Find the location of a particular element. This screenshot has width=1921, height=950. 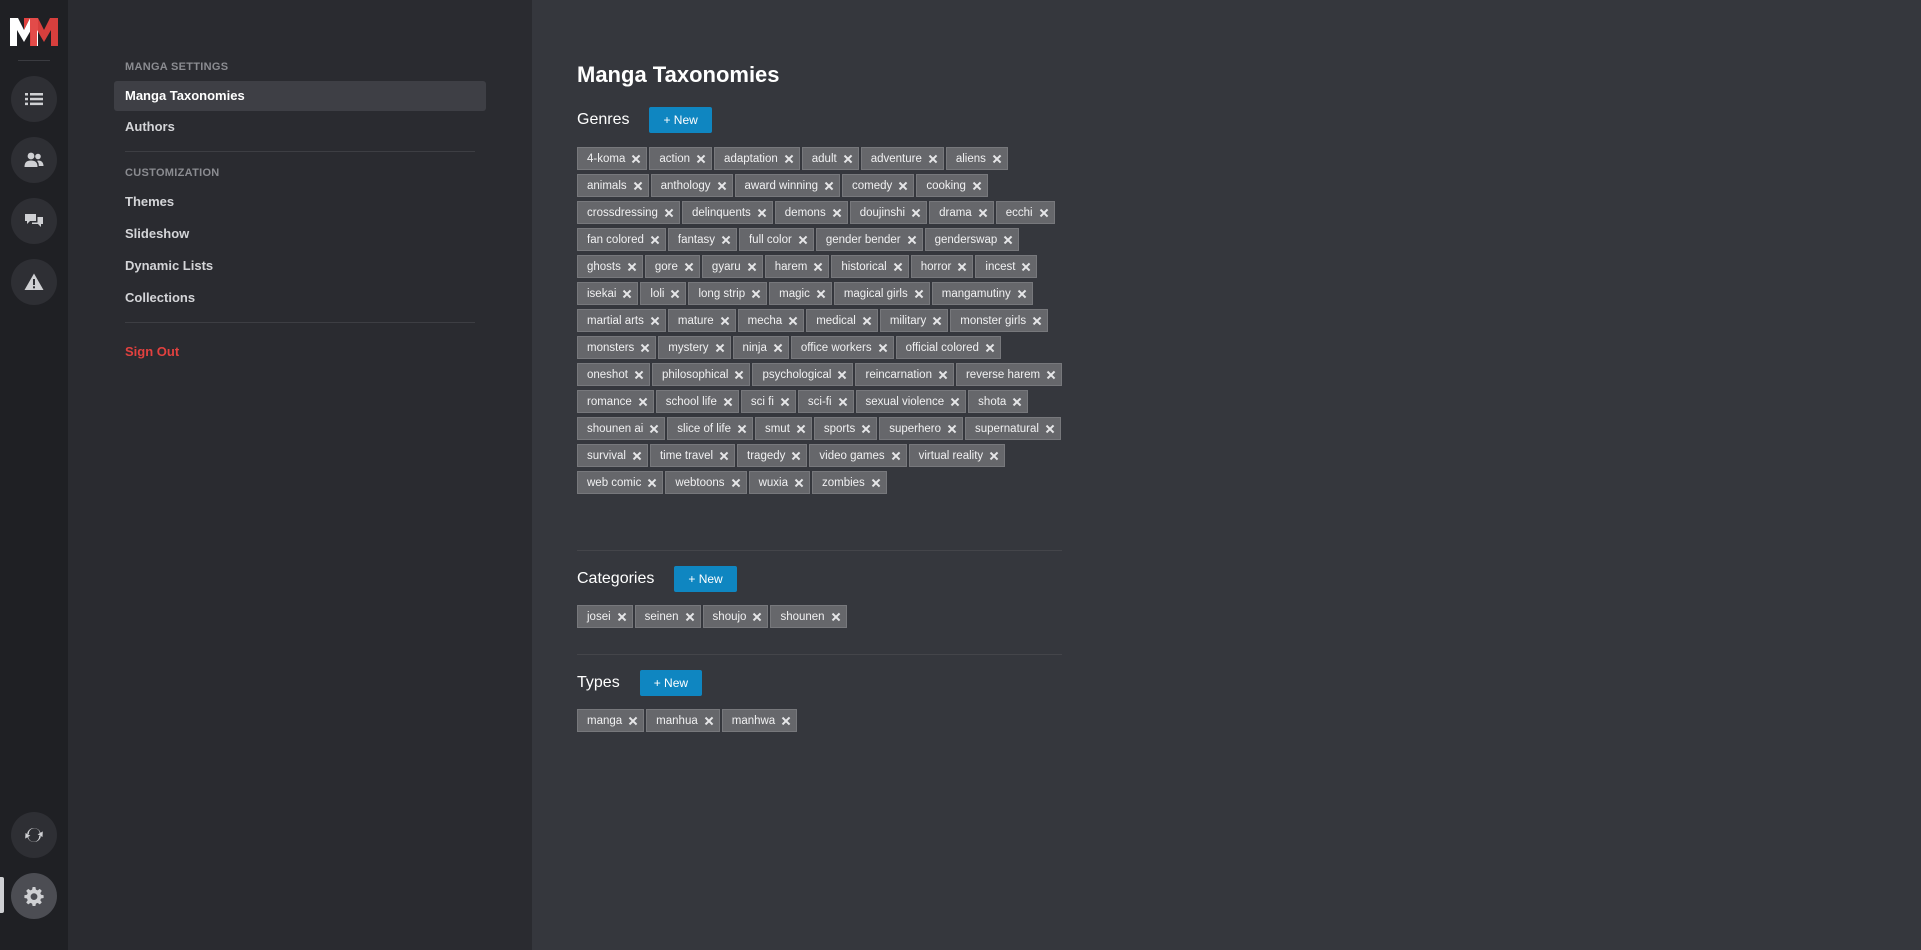

new-genre-button: + New is located at coordinates (680, 120).